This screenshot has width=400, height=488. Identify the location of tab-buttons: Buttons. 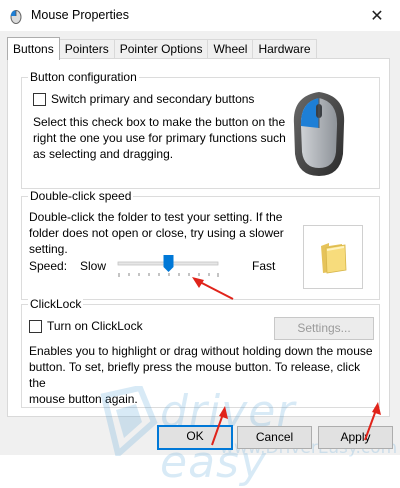
(33, 48).